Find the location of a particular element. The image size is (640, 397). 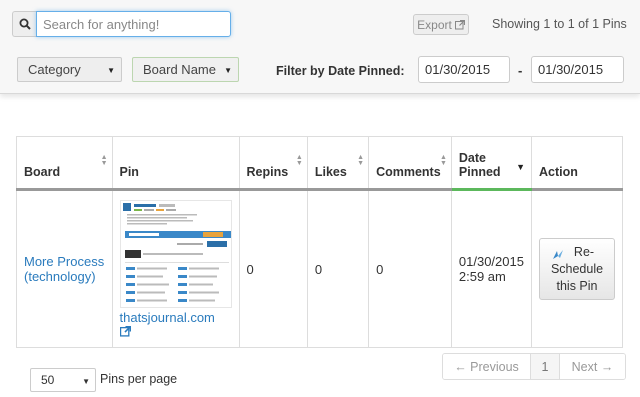

board-select-value: Board Name is located at coordinates (179, 69).